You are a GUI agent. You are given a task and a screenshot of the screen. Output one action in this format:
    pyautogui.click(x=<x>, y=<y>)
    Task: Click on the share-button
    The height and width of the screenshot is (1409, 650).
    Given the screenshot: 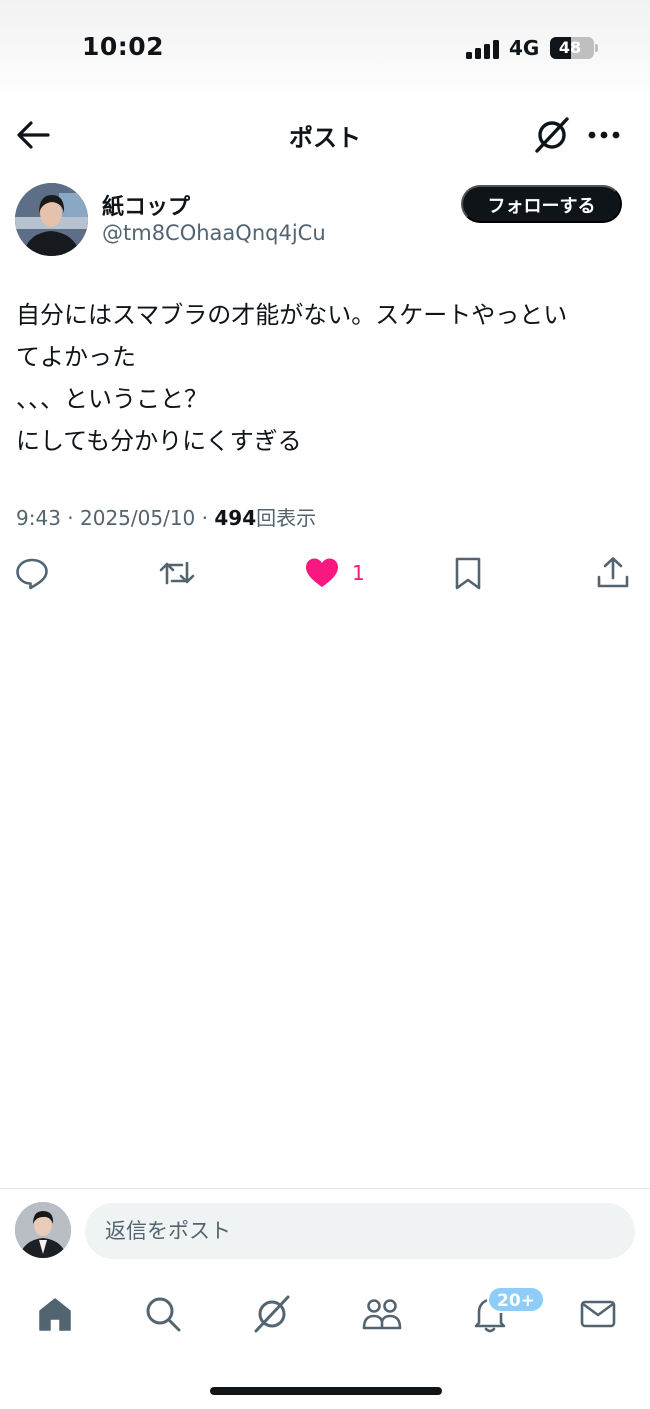 What is the action you would take?
    pyautogui.click(x=613, y=573)
    